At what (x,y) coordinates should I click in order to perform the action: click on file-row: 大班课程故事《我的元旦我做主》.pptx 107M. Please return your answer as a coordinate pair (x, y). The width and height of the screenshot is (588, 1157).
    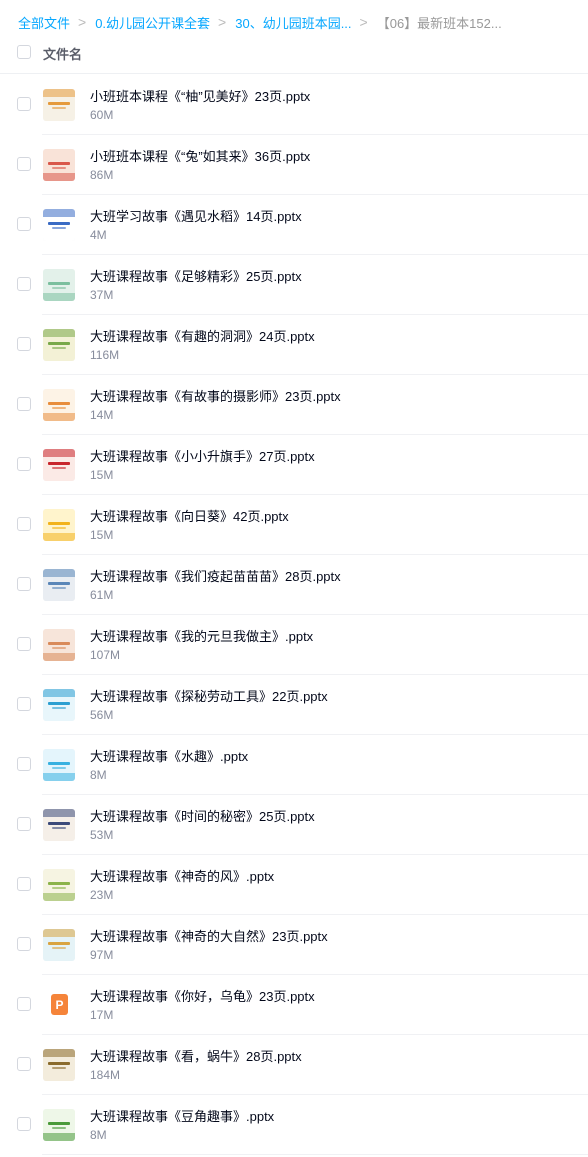
    Looking at the image, I should click on (294, 645).